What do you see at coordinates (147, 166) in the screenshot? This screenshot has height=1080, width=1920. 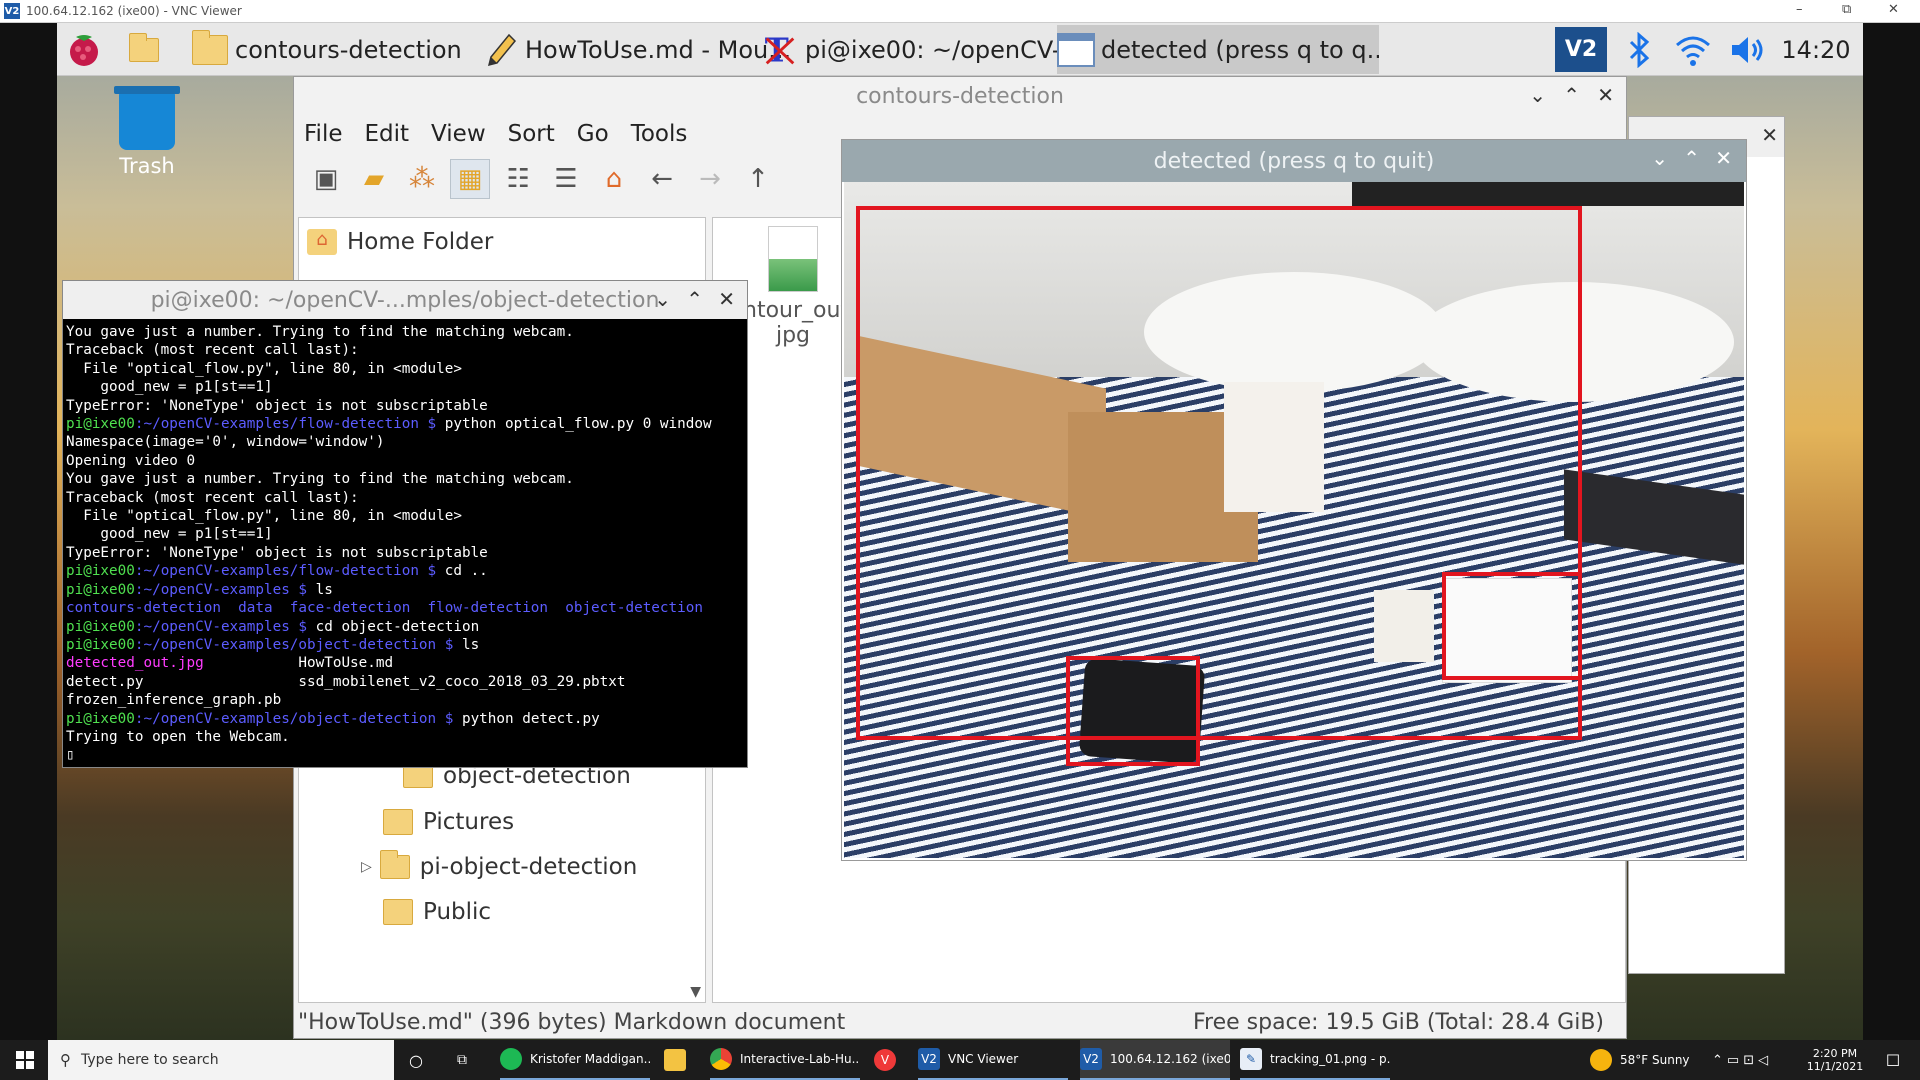 I see `trash-label: Trash` at bounding box center [147, 166].